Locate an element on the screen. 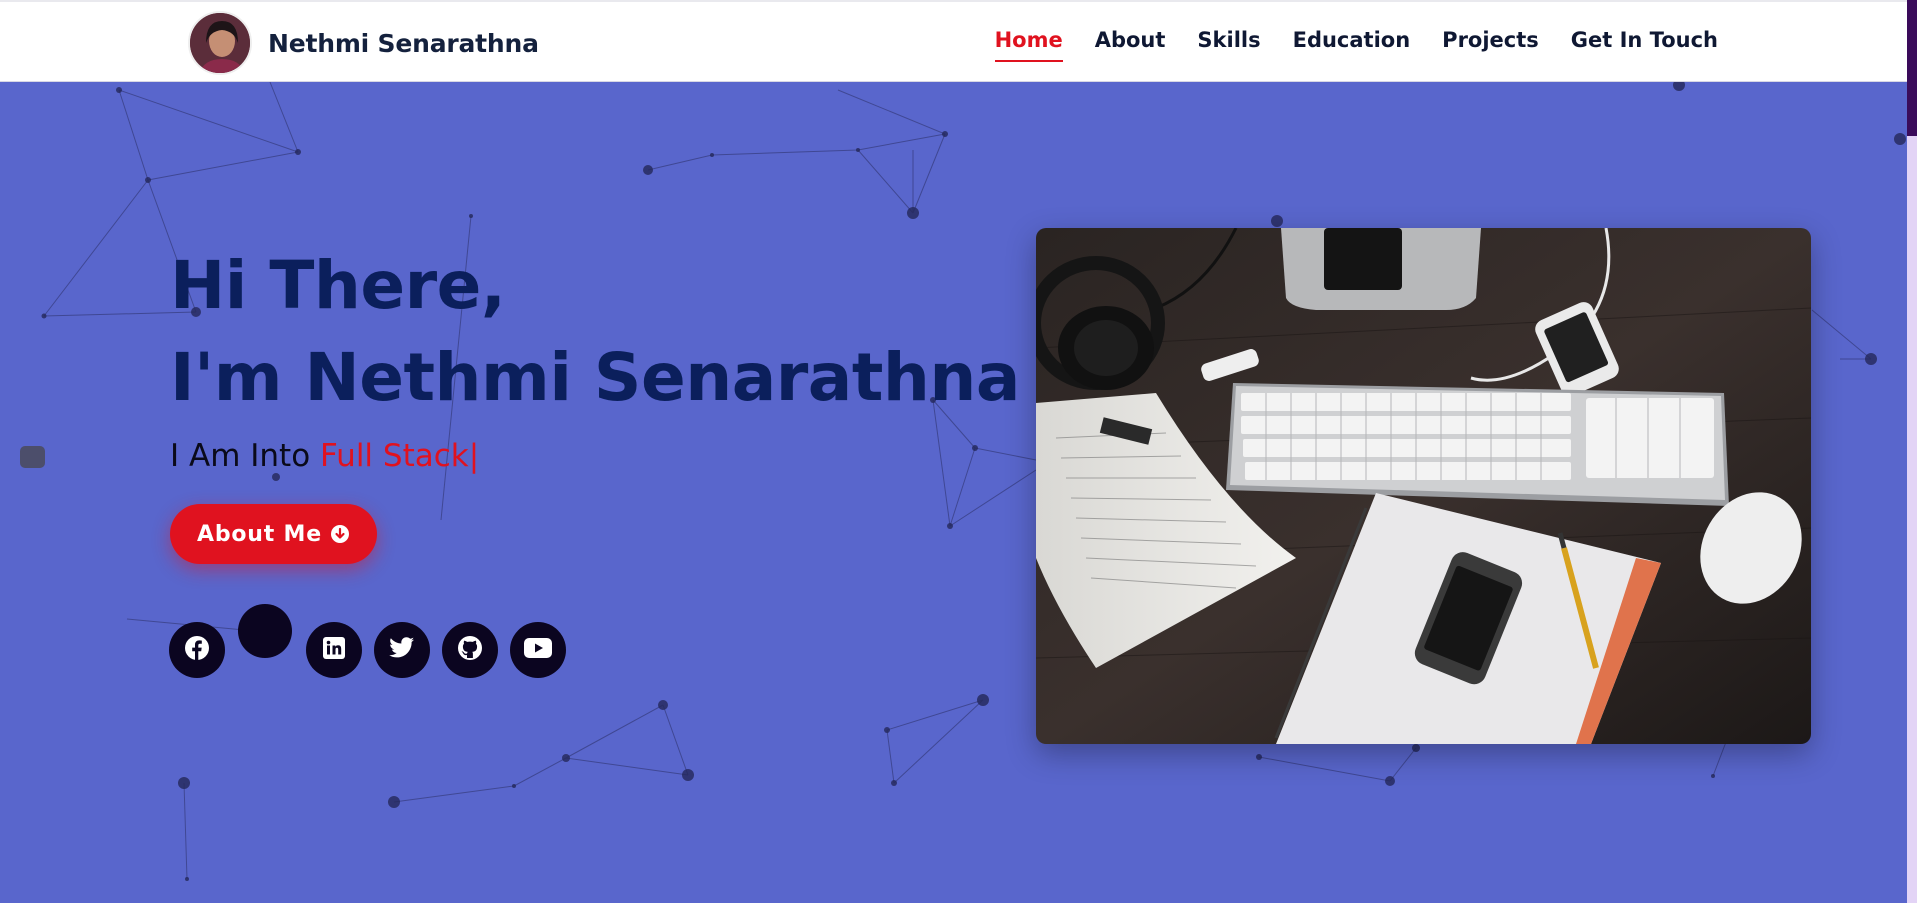 The height and width of the screenshot is (903, 1917). youtube-link is located at coordinates (538, 650).